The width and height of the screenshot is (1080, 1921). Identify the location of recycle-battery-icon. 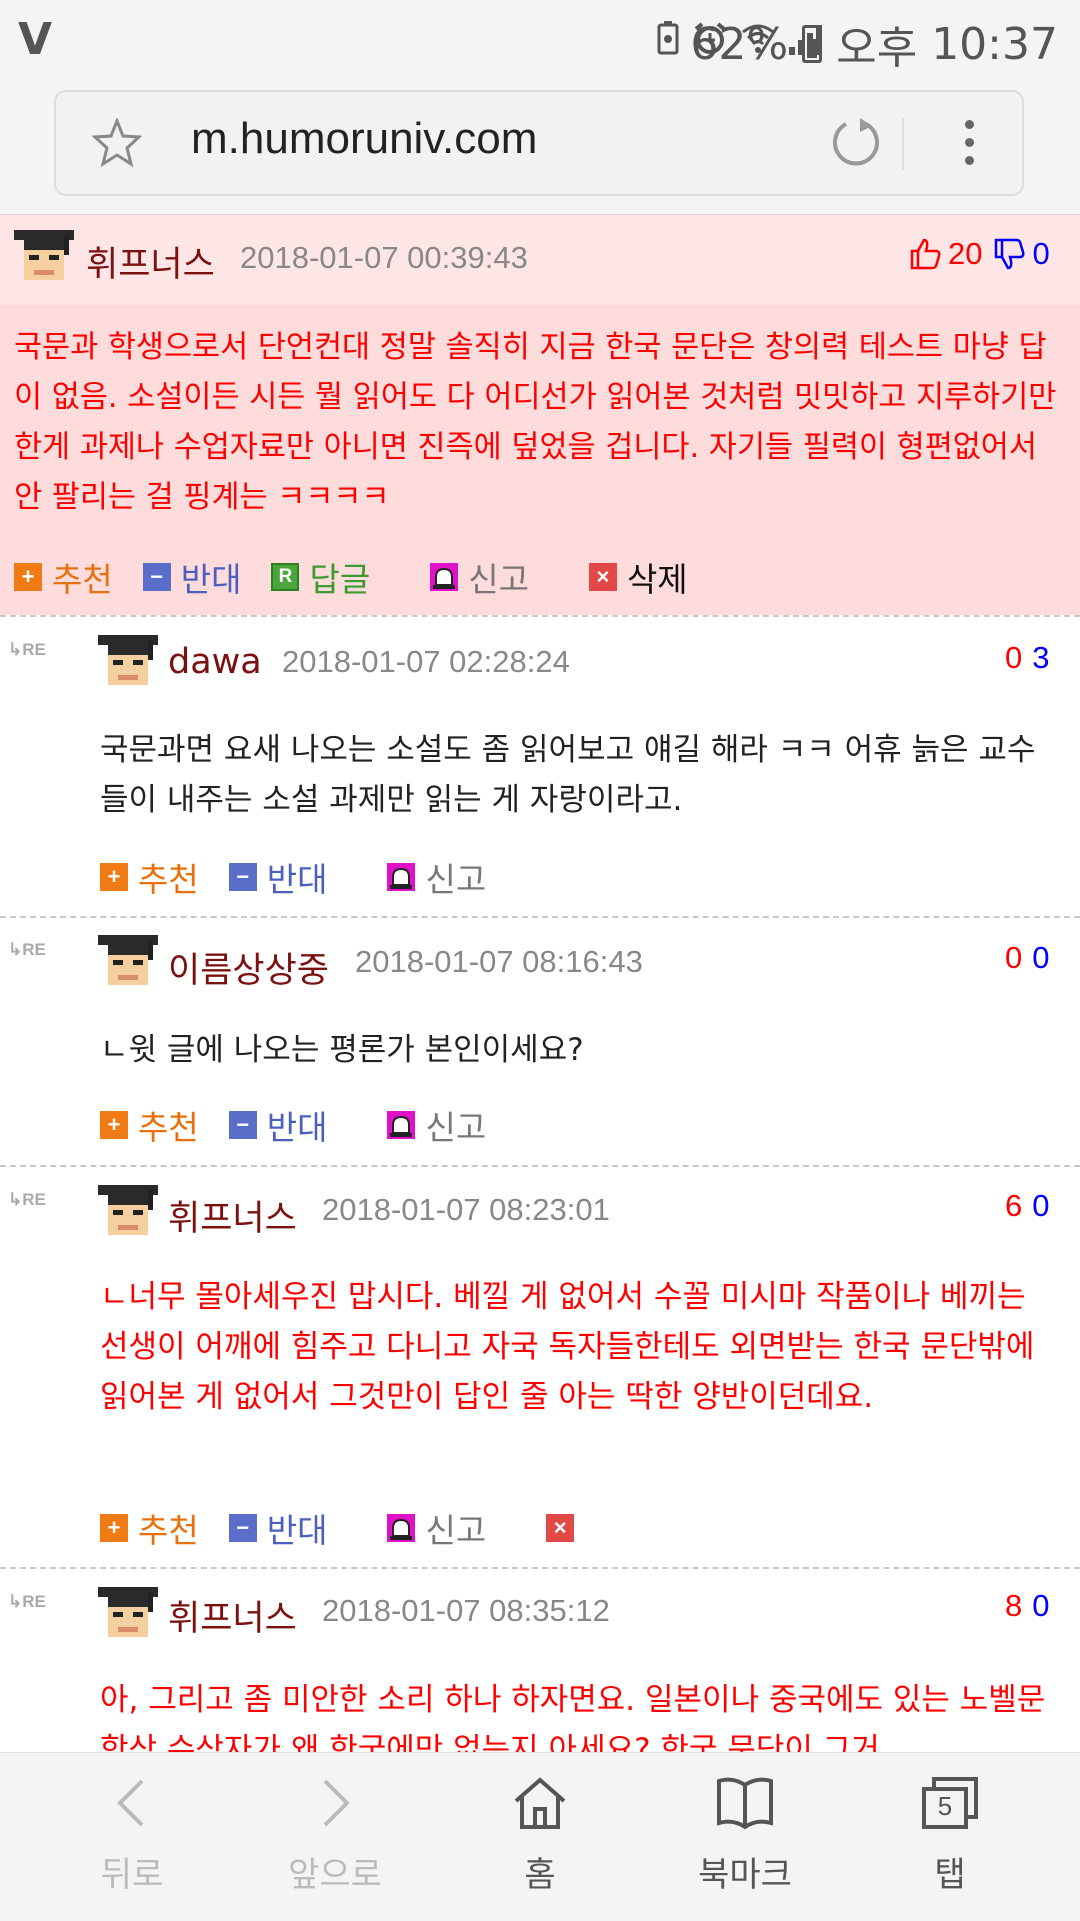
(668, 38).